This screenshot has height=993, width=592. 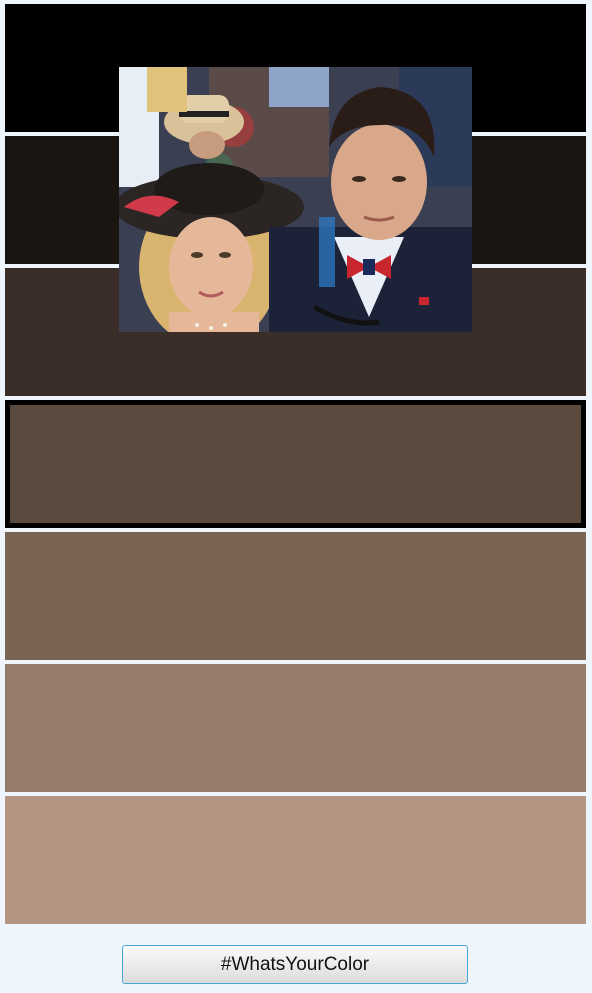 I want to click on whats-your-color-button: #WhatsYourColor, so click(x=295, y=964).